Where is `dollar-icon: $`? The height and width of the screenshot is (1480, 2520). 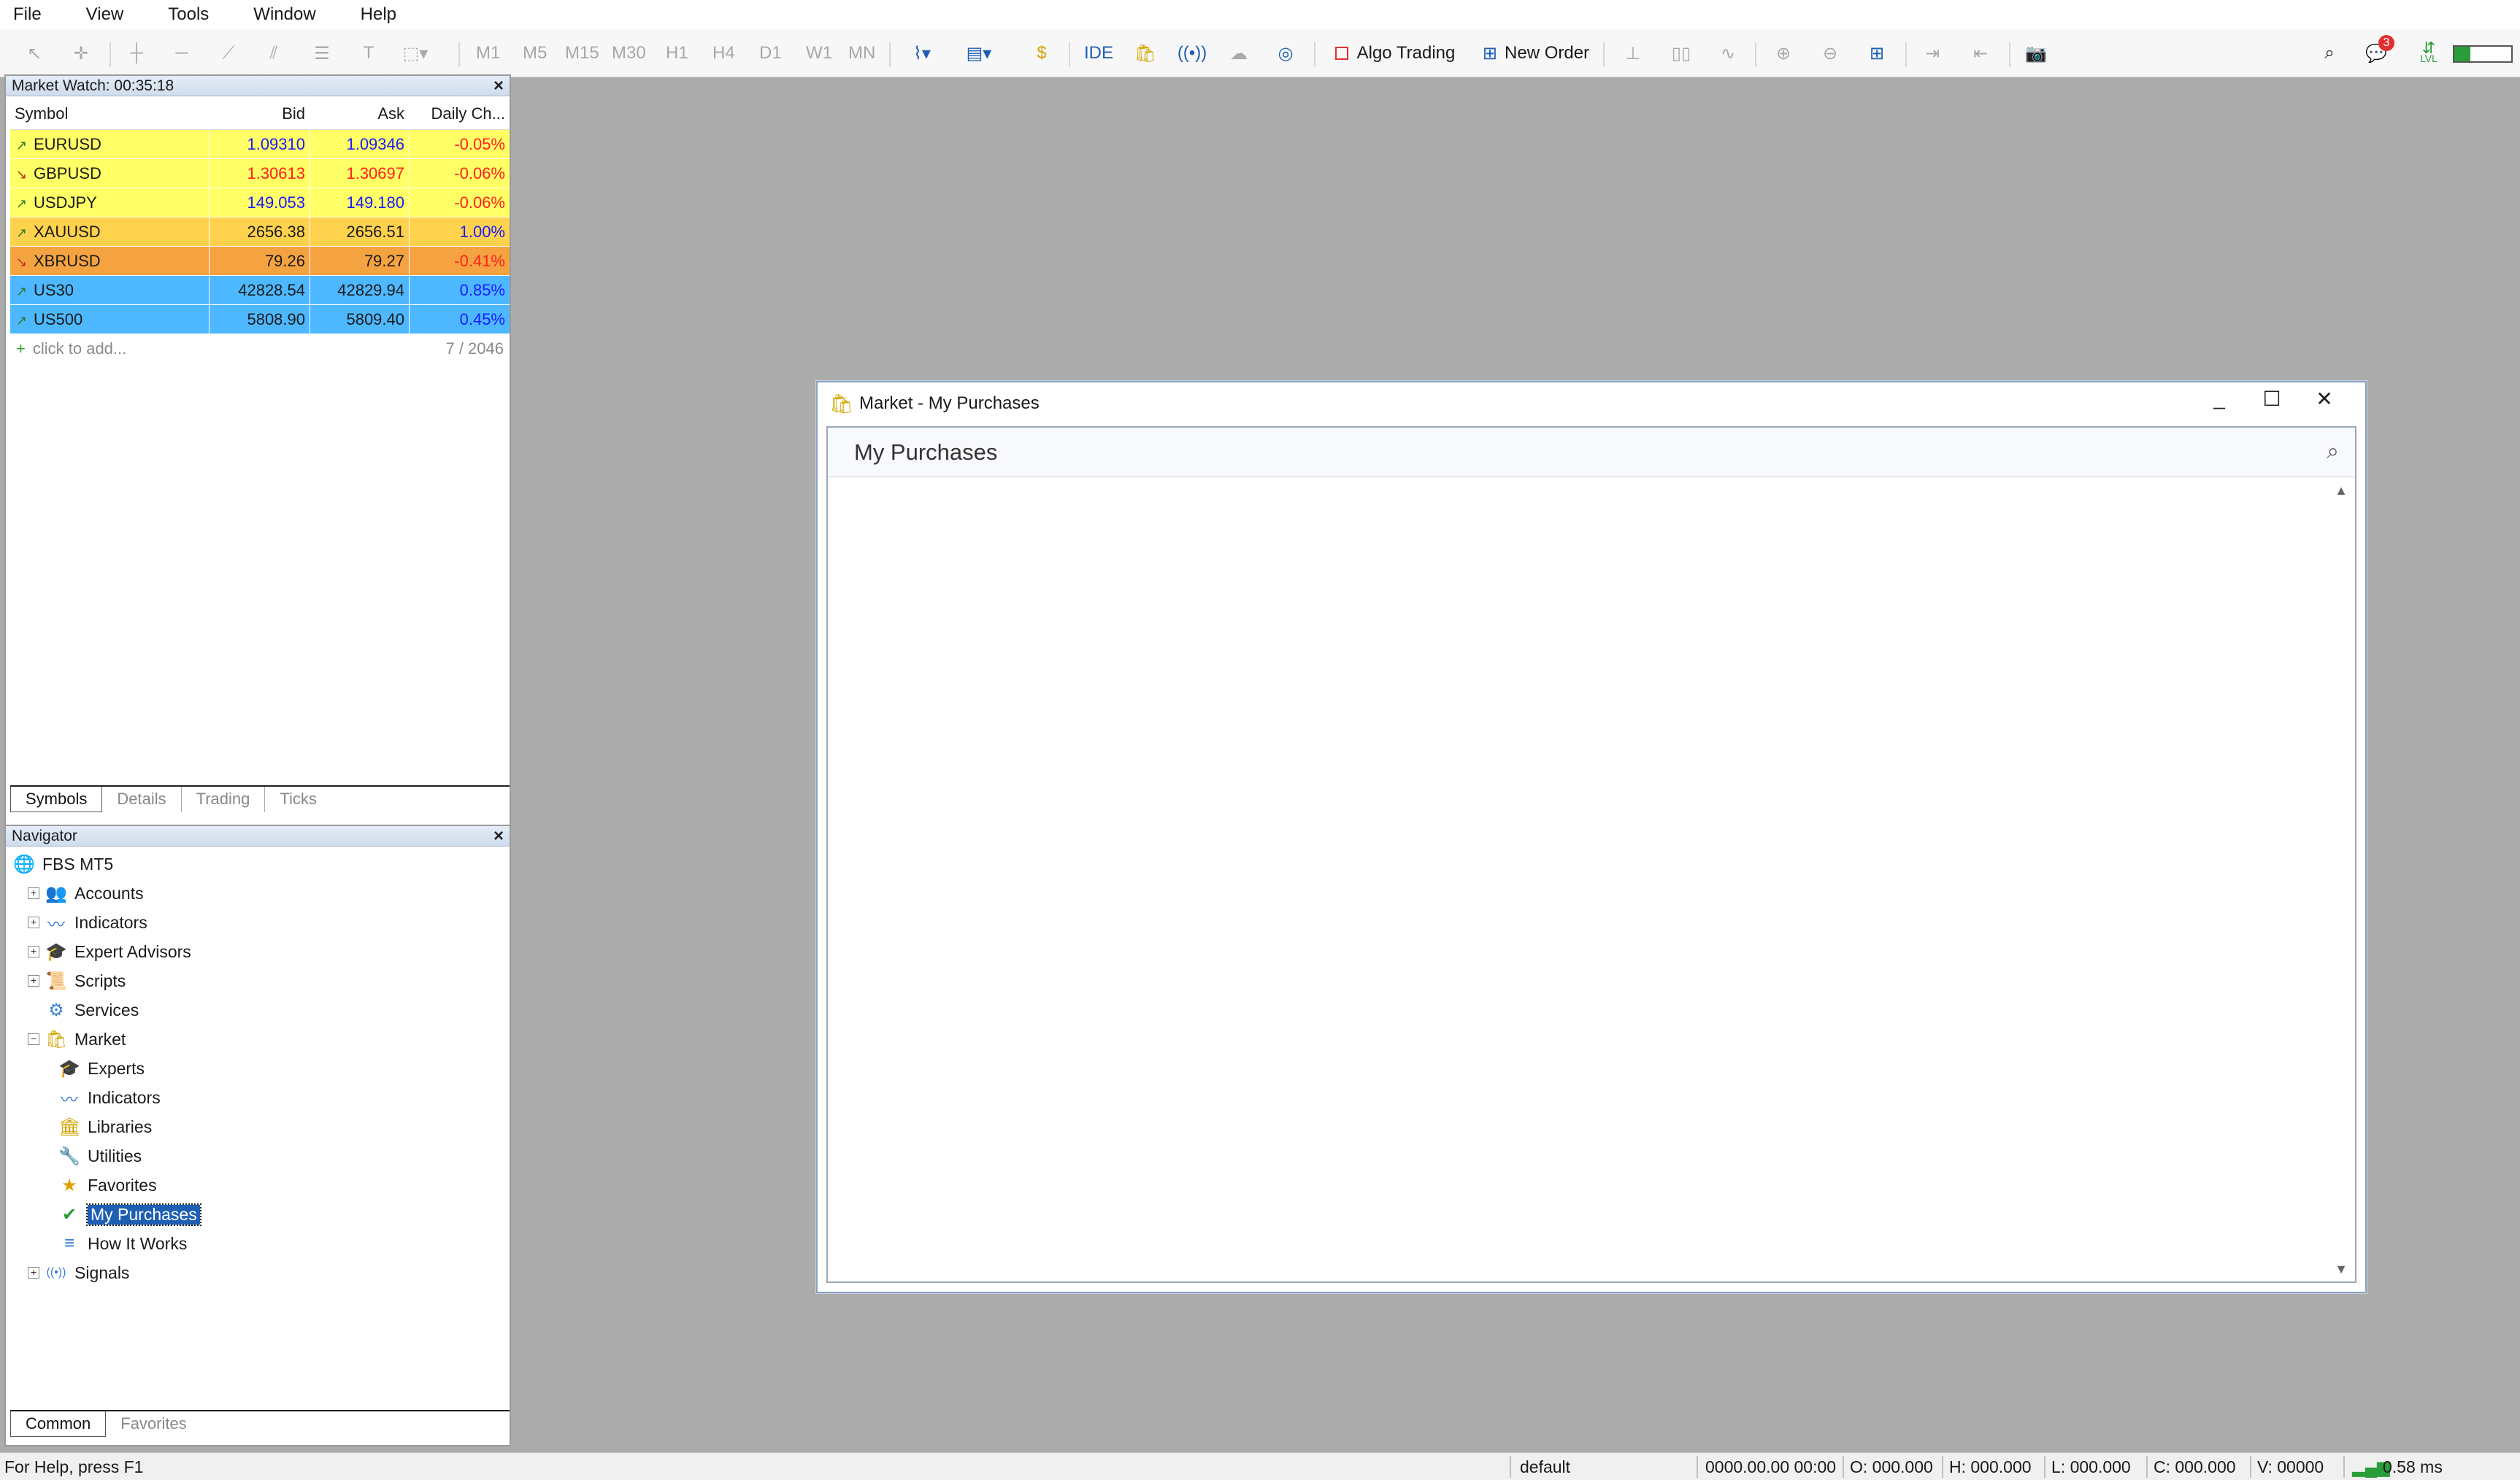 dollar-icon: $ is located at coordinates (1042, 53).